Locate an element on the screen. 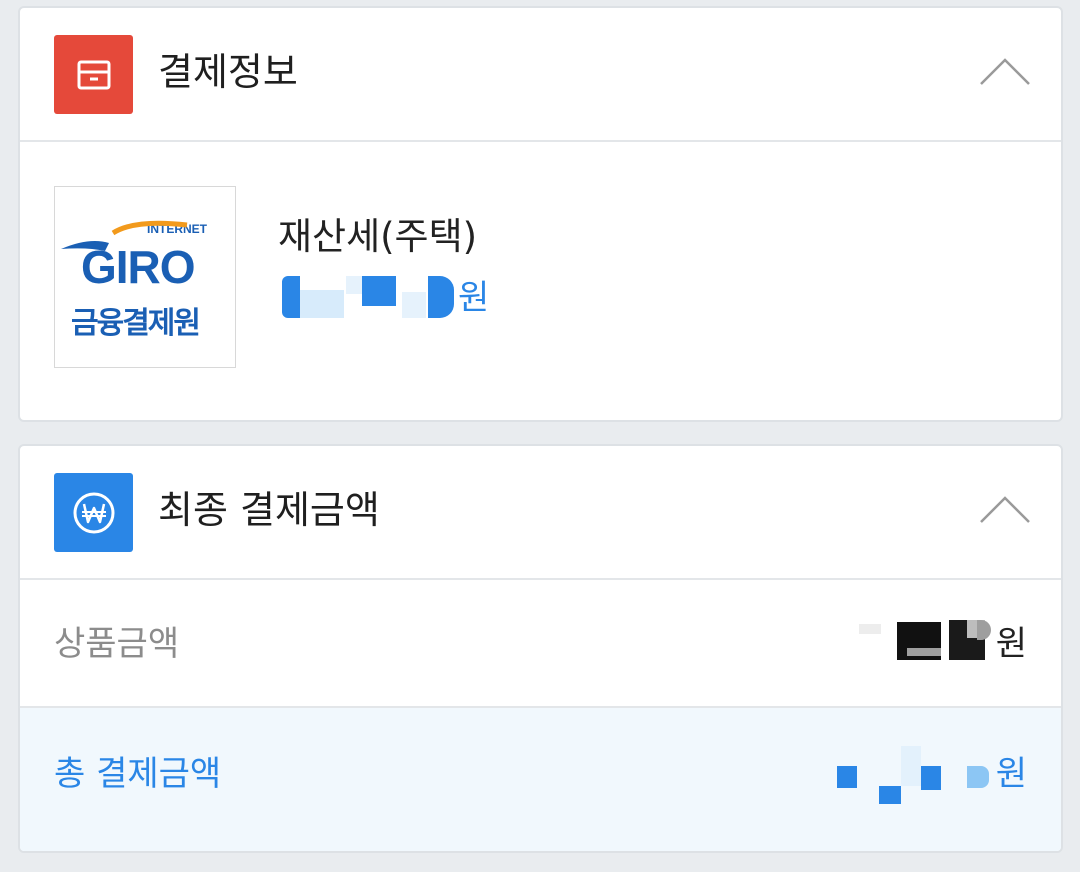 The image size is (1080, 872). box-icon is located at coordinates (93, 74).